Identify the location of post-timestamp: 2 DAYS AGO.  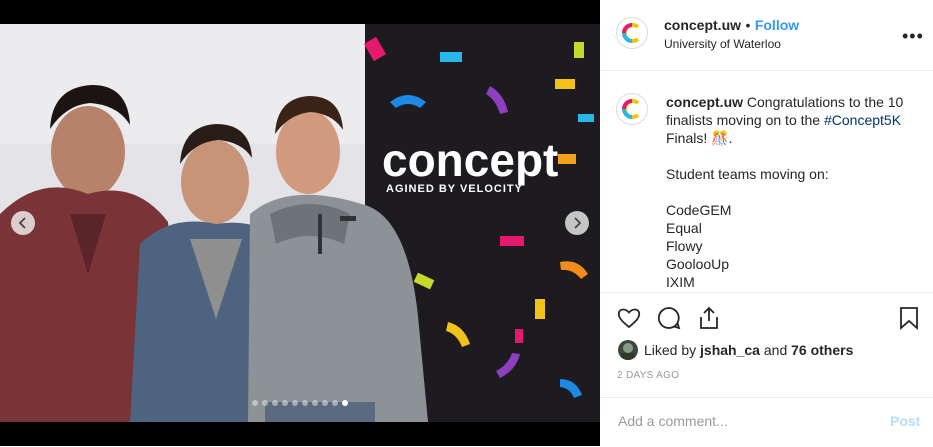
(648, 375).